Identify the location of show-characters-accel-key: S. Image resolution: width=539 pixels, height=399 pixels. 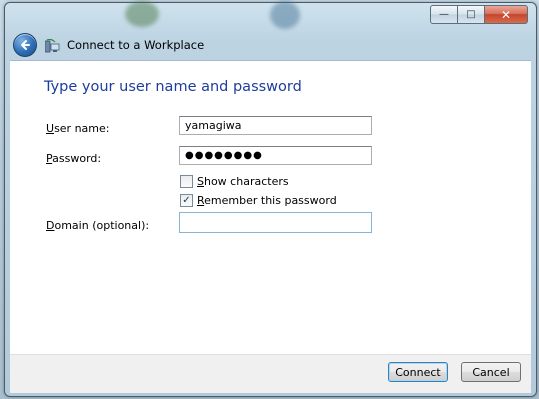
(200, 181).